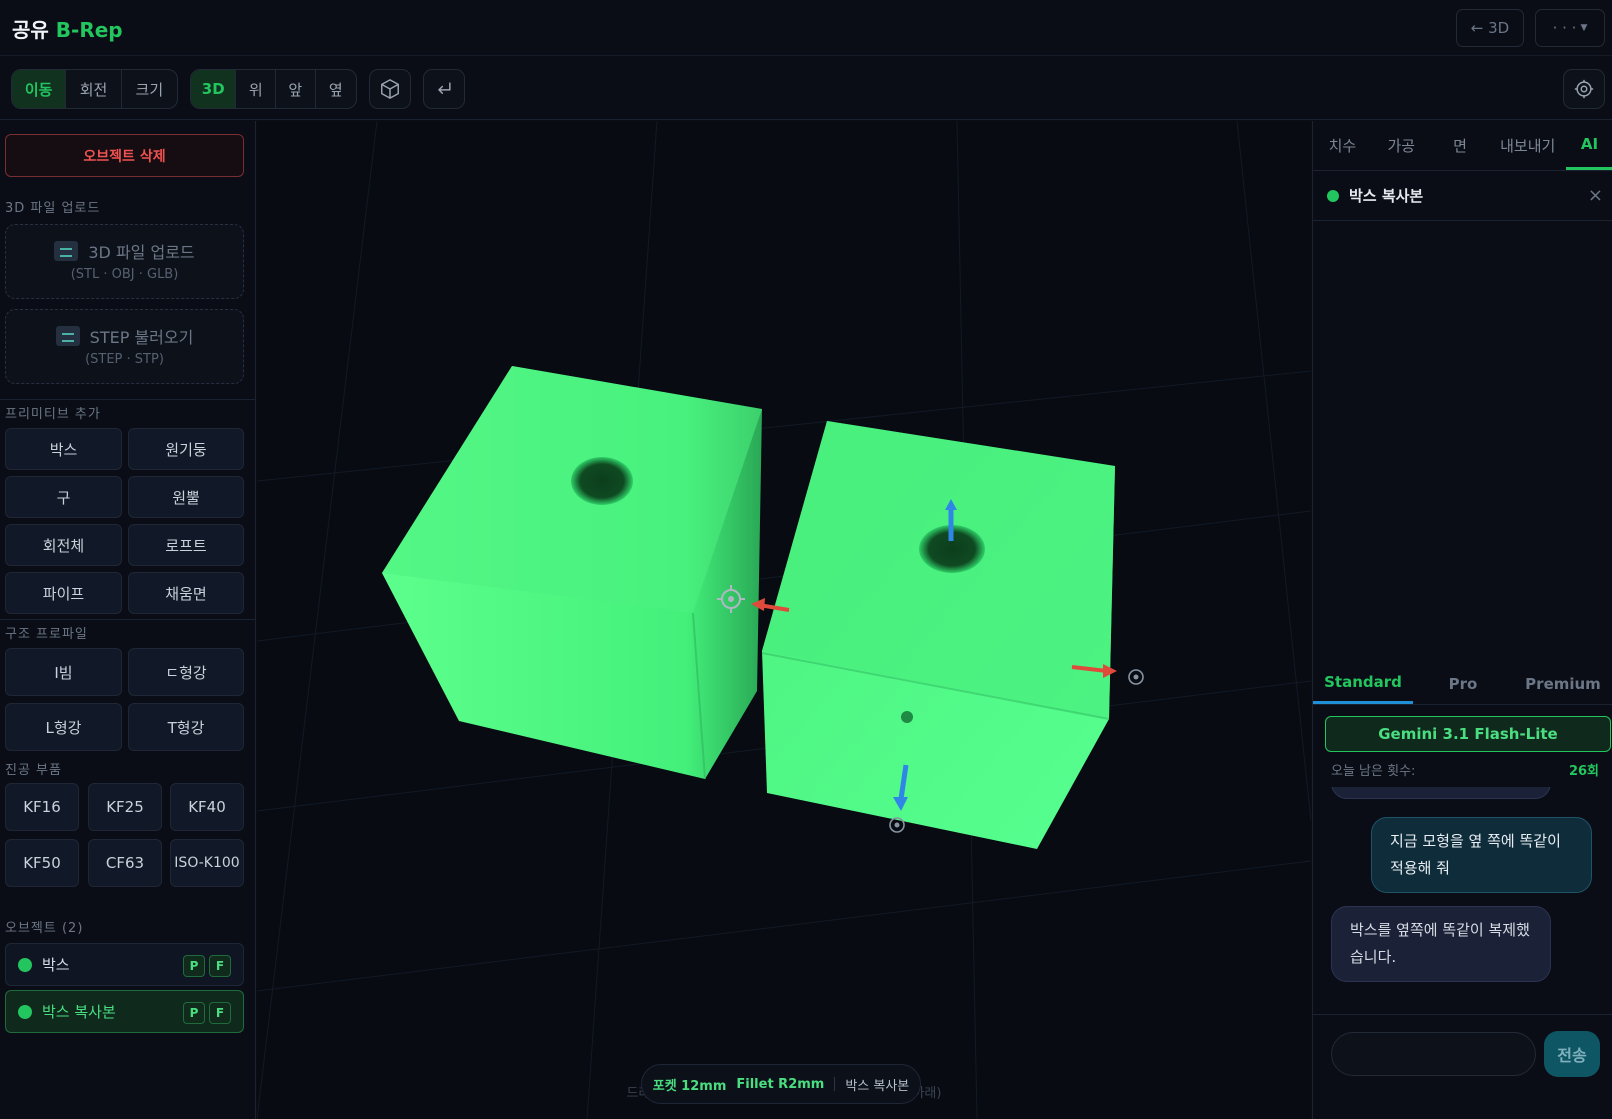 This screenshot has height=1119, width=1612. I want to click on send-button: 전송, so click(1572, 1054).